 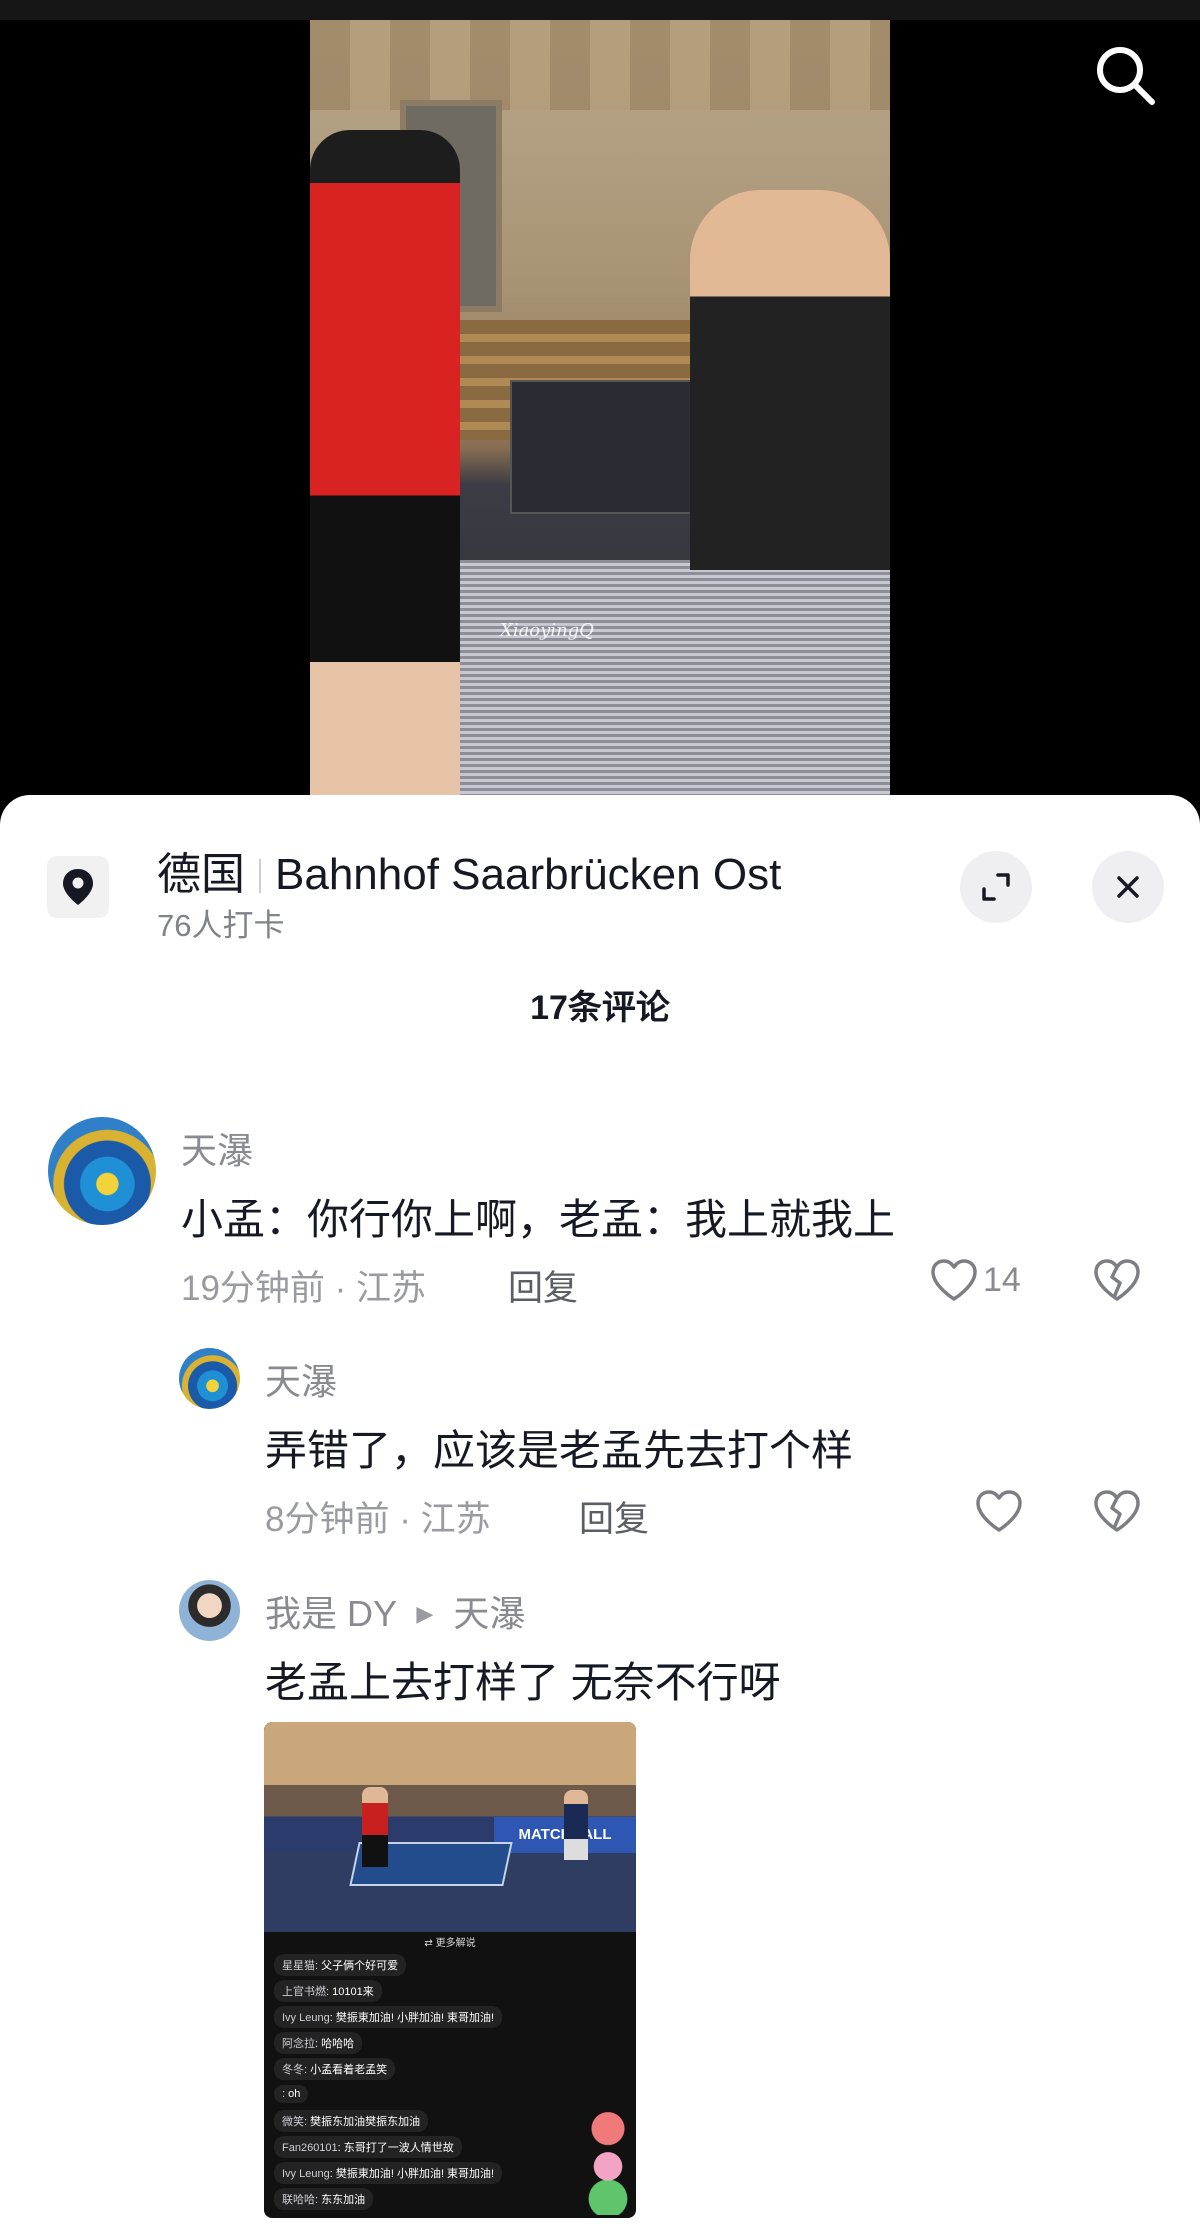 I want to click on comment-username-line: 我是 DY ▶ 天瀑, so click(x=395, y=1611).